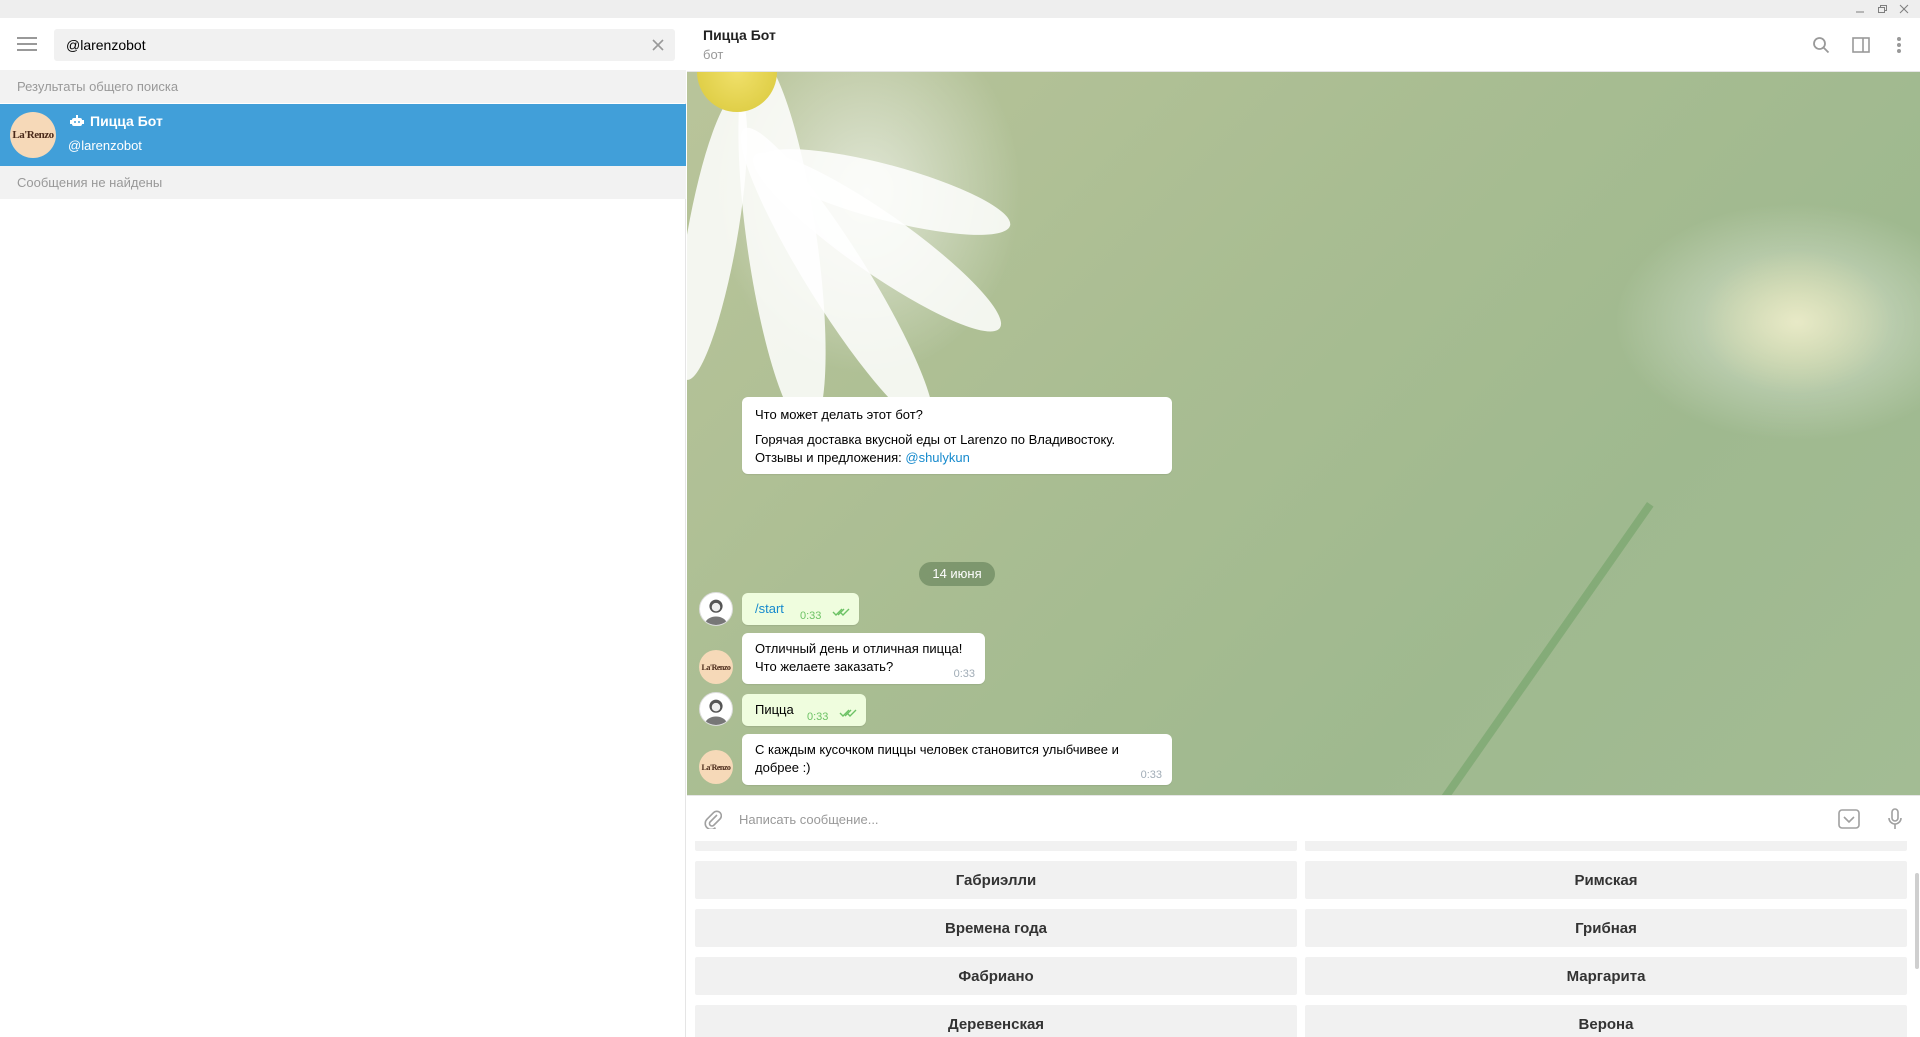  What do you see at coordinates (27, 44) in the screenshot?
I see `hamburger-menu-icon` at bounding box center [27, 44].